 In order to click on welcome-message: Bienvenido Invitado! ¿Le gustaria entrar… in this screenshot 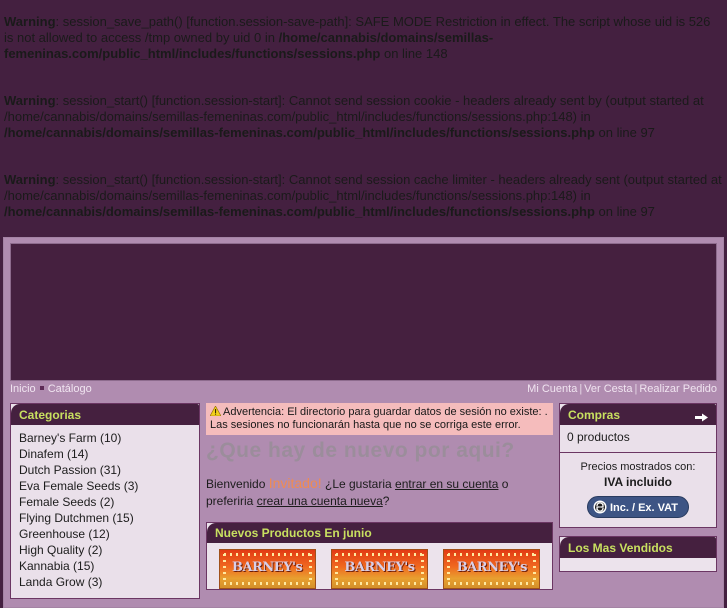, I will do `click(379, 492)`.